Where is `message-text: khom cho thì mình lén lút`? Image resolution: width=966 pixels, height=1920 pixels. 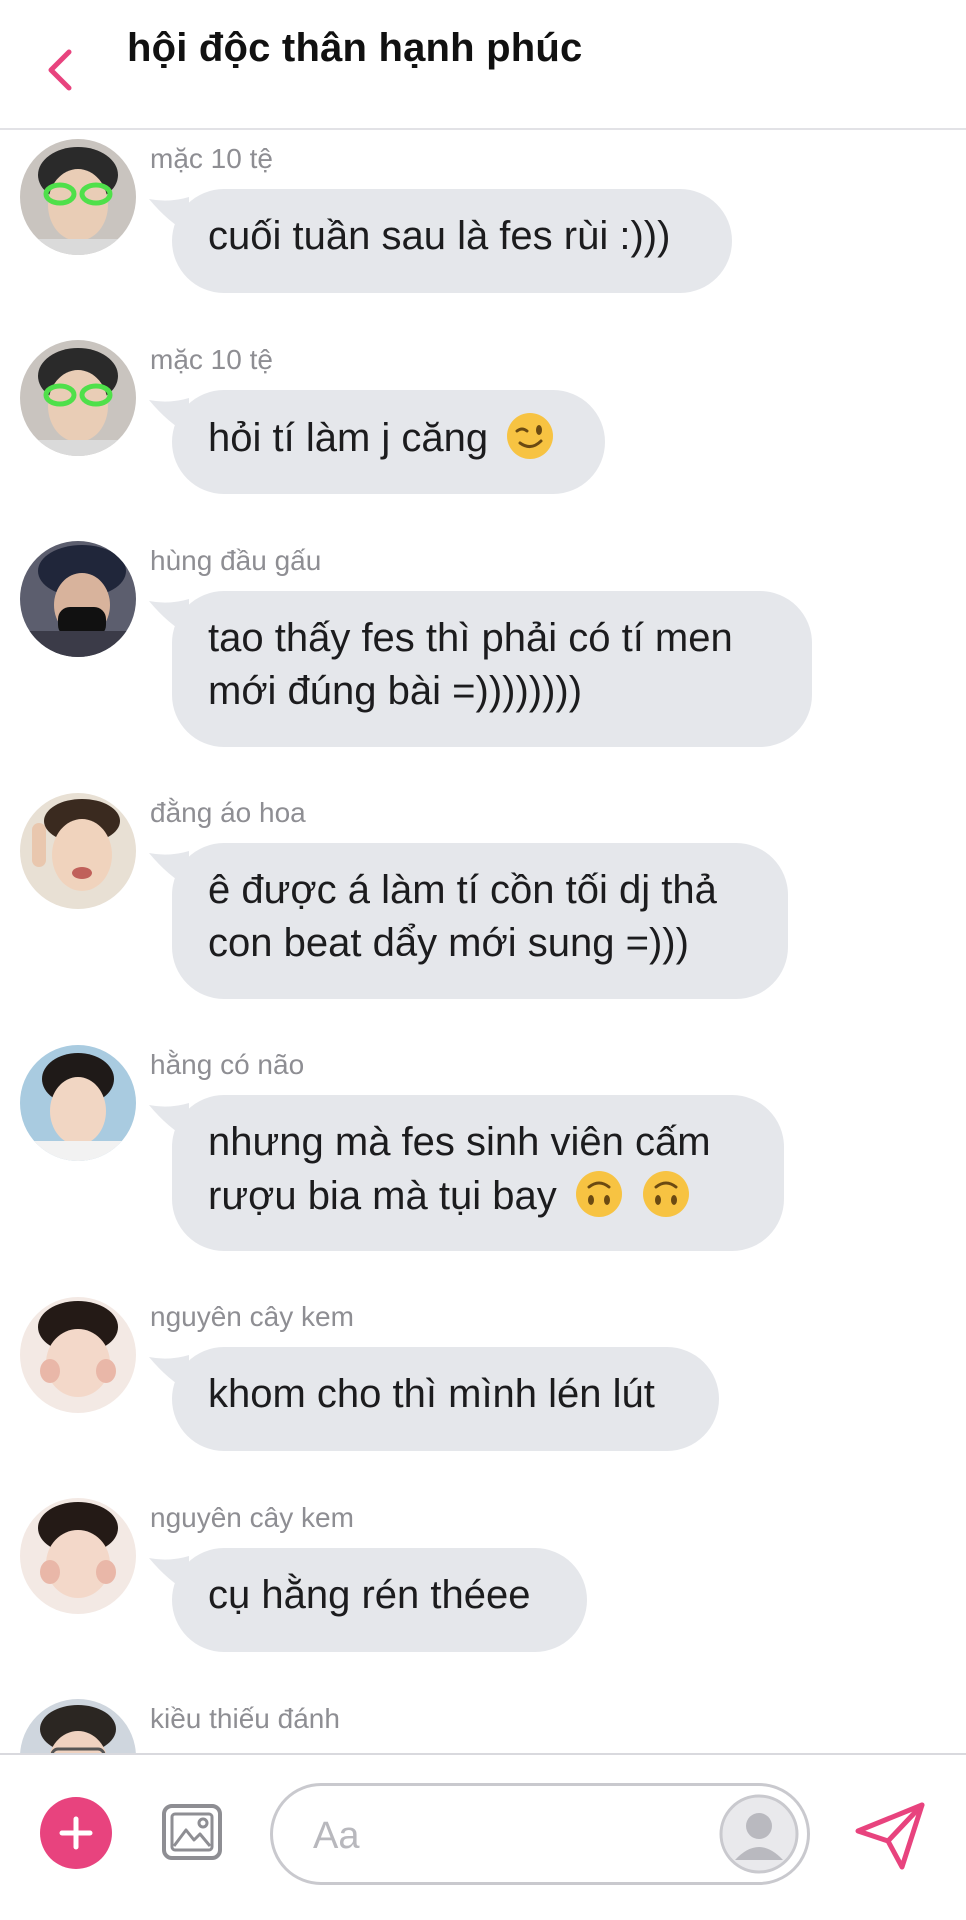 message-text: khom cho thì mình lén lút is located at coordinates (431, 1394).